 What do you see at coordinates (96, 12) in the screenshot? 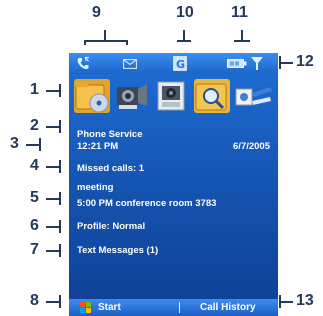
I see `callout-9: 9` at bounding box center [96, 12].